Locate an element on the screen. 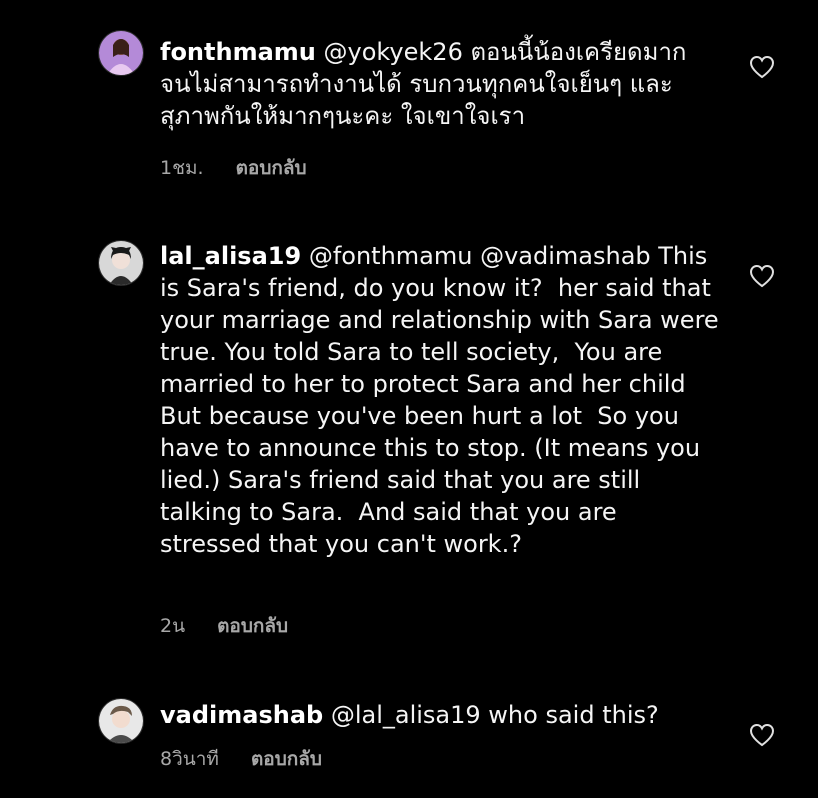 This screenshot has height=798, width=818. comment-body: vadimashab @lal_alisa19 who said this? is located at coordinates (440, 715).